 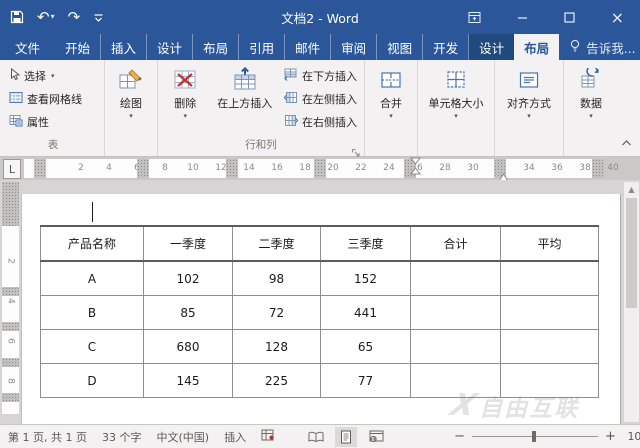 What do you see at coordinates (261, 47) in the screenshot?
I see `tab-引用: 引用` at bounding box center [261, 47].